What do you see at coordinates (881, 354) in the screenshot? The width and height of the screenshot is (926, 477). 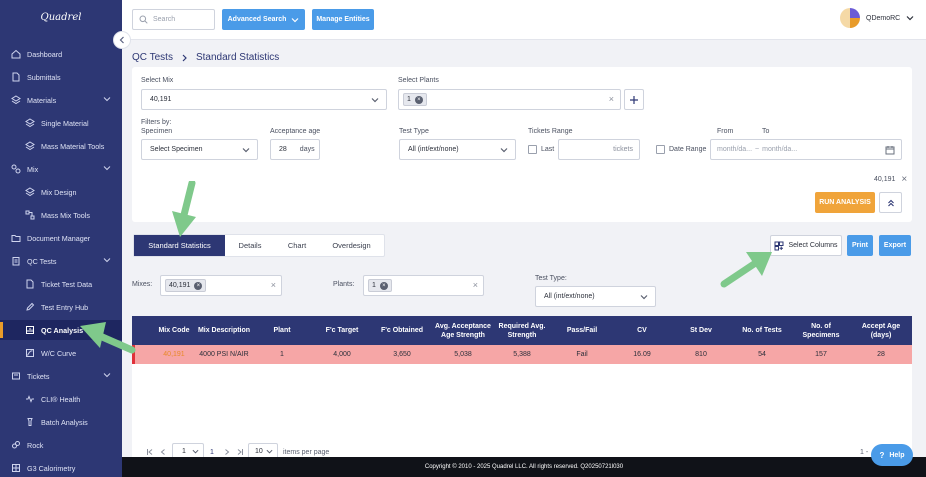 I see `table-cell: 28` at bounding box center [881, 354].